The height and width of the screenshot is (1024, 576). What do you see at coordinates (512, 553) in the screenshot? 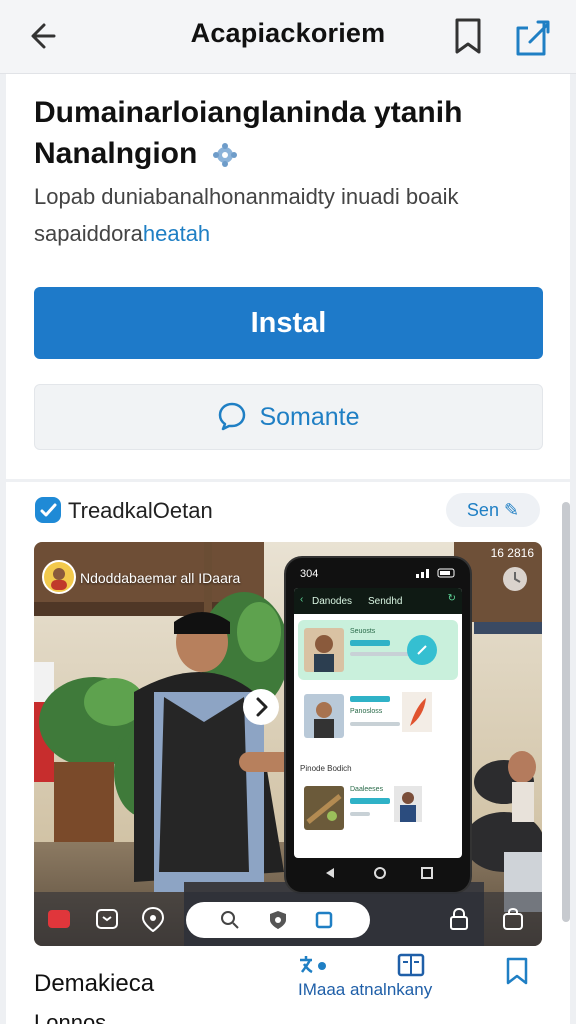
I see `media-timestamp: 16 2816` at bounding box center [512, 553].